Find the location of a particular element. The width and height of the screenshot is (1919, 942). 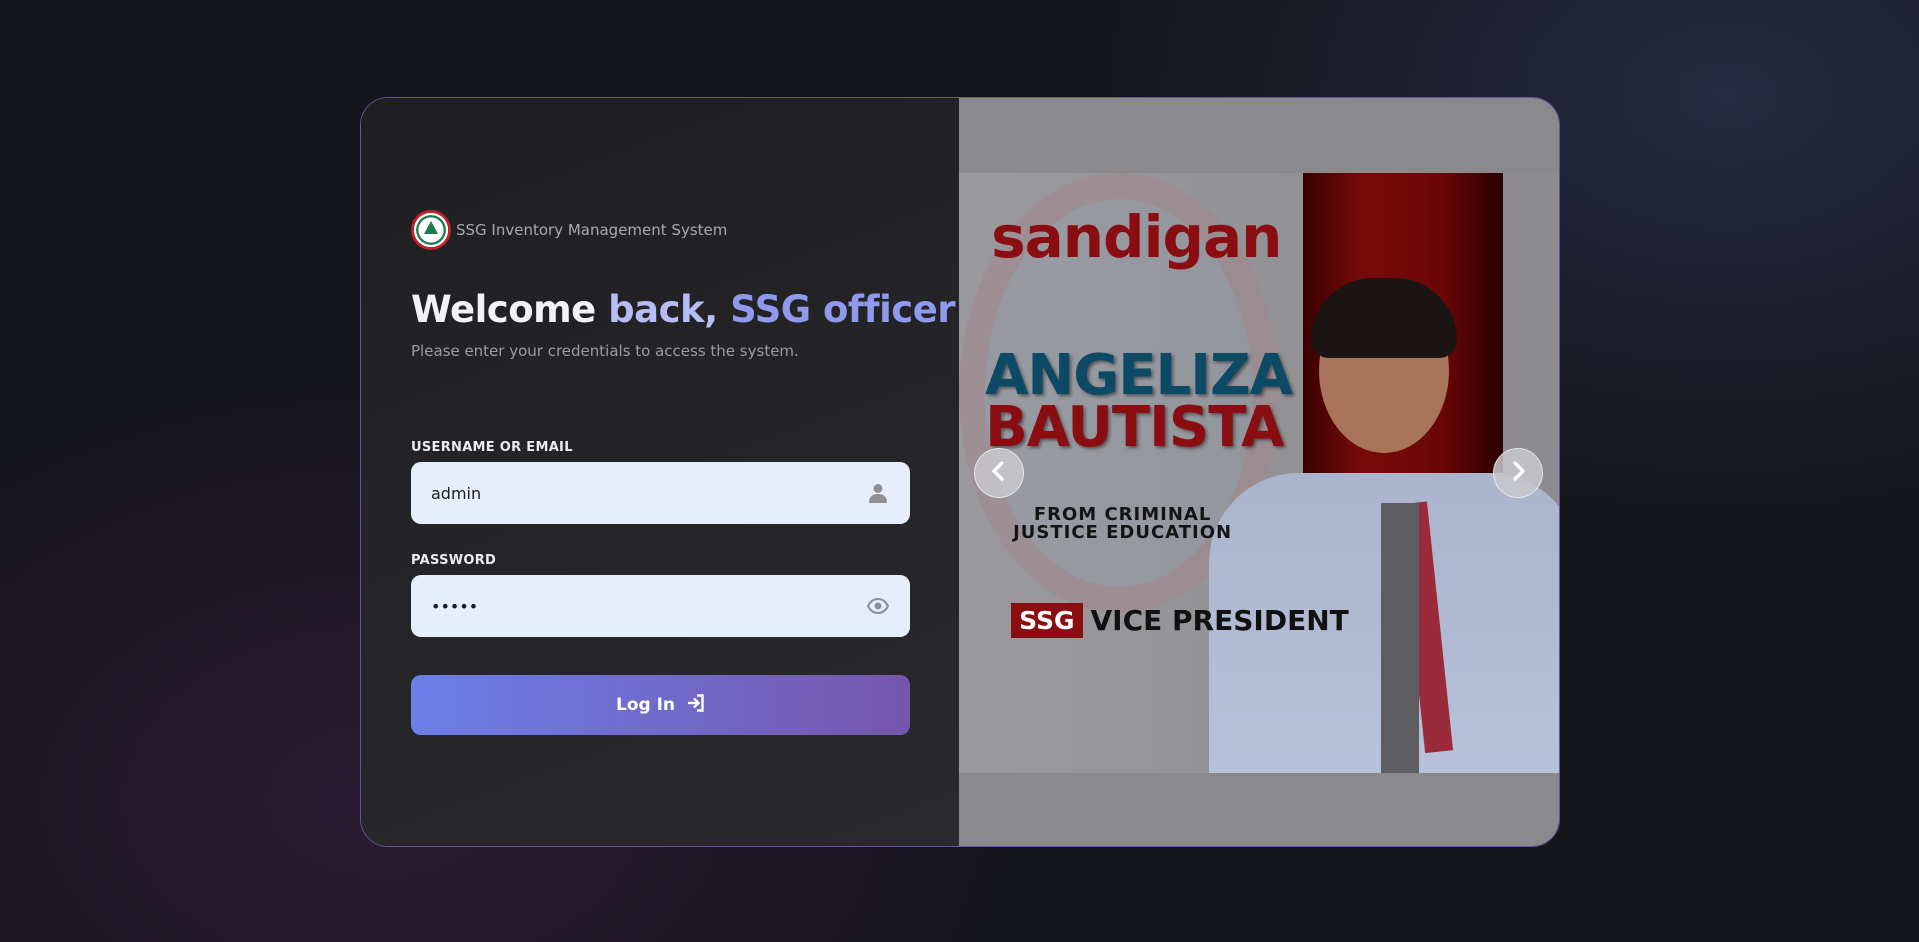

slide-brand-logo: sandigan is located at coordinates (1136, 237).